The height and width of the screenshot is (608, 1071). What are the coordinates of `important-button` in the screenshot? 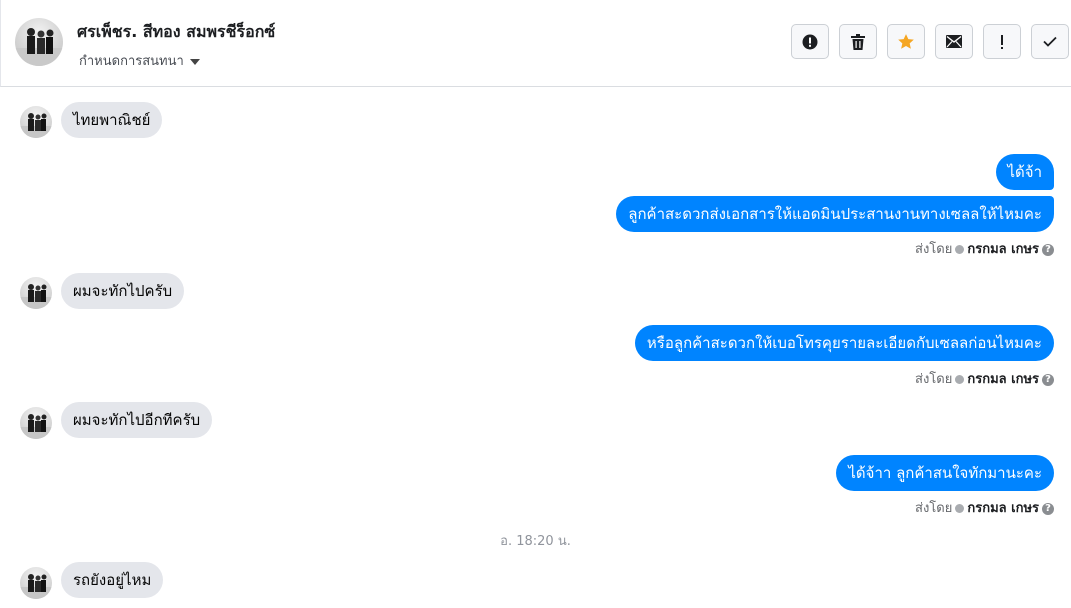 It's located at (1002, 41).